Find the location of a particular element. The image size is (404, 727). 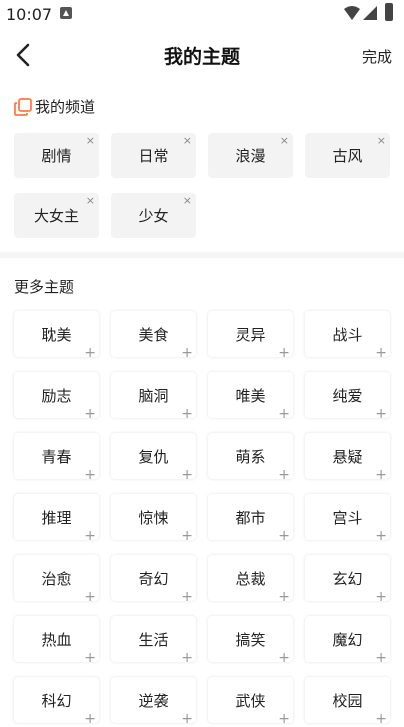

topic-label: 灵异 is located at coordinates (250, 334).